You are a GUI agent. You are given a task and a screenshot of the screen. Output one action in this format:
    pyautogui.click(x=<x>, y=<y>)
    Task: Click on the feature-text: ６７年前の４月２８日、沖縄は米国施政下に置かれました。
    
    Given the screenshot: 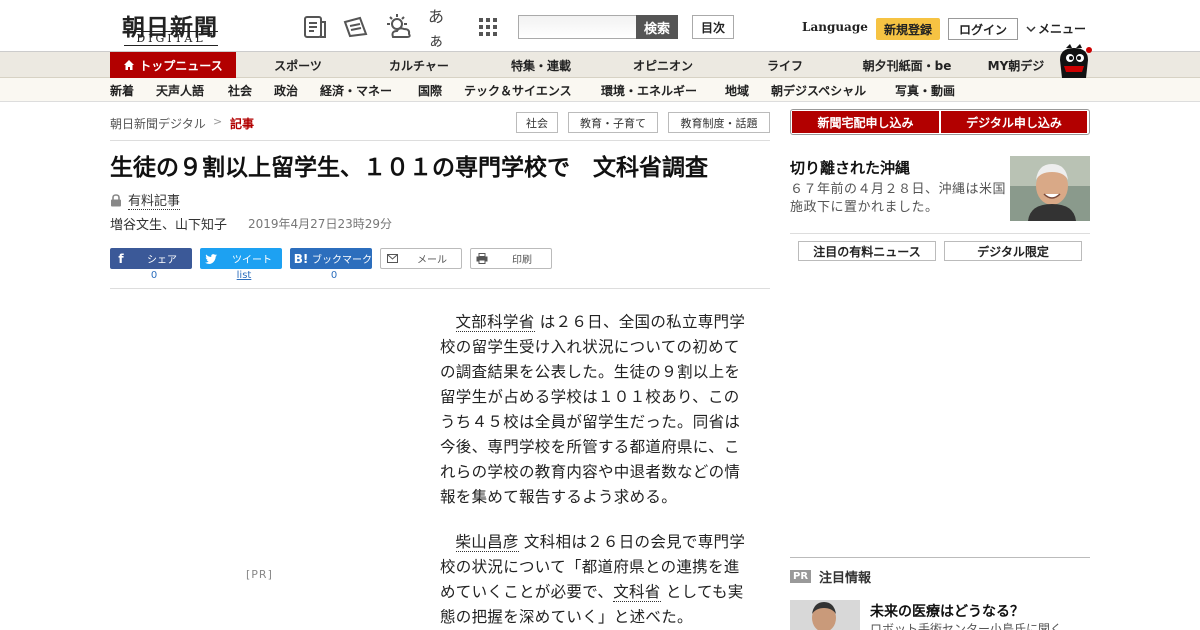 What is the action you would take?
    pyautogui.click(x=898, y=199)
    